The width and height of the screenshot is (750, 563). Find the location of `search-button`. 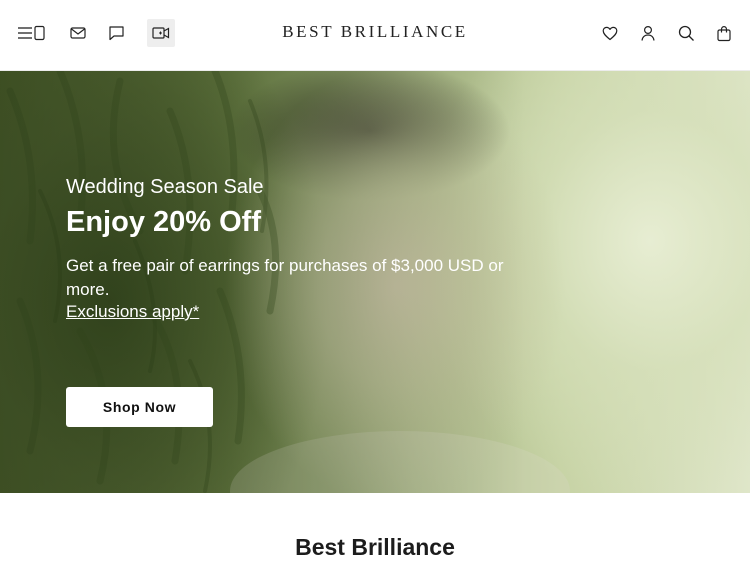

search-button is located at coordinates (686, 33).